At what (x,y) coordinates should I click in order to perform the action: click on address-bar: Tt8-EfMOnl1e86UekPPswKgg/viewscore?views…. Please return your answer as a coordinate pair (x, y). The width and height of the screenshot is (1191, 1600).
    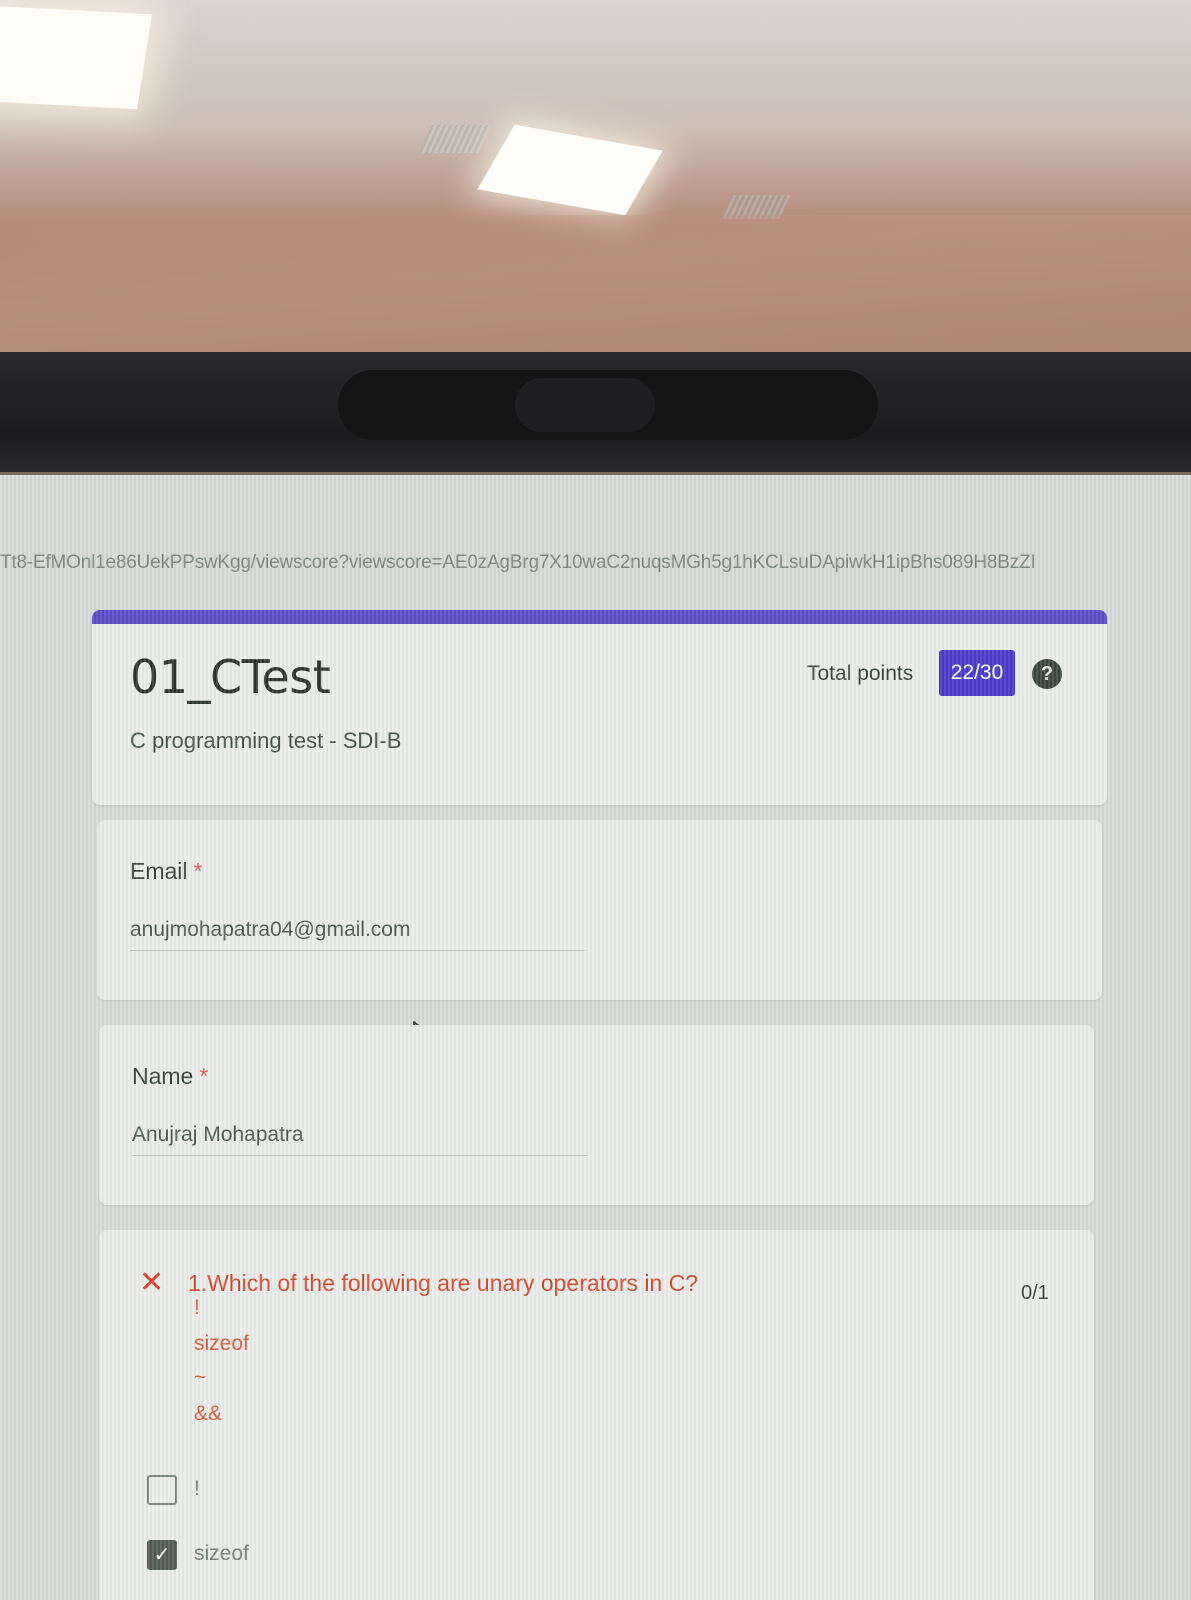
    Looking at the image, I should click on (595, 563).